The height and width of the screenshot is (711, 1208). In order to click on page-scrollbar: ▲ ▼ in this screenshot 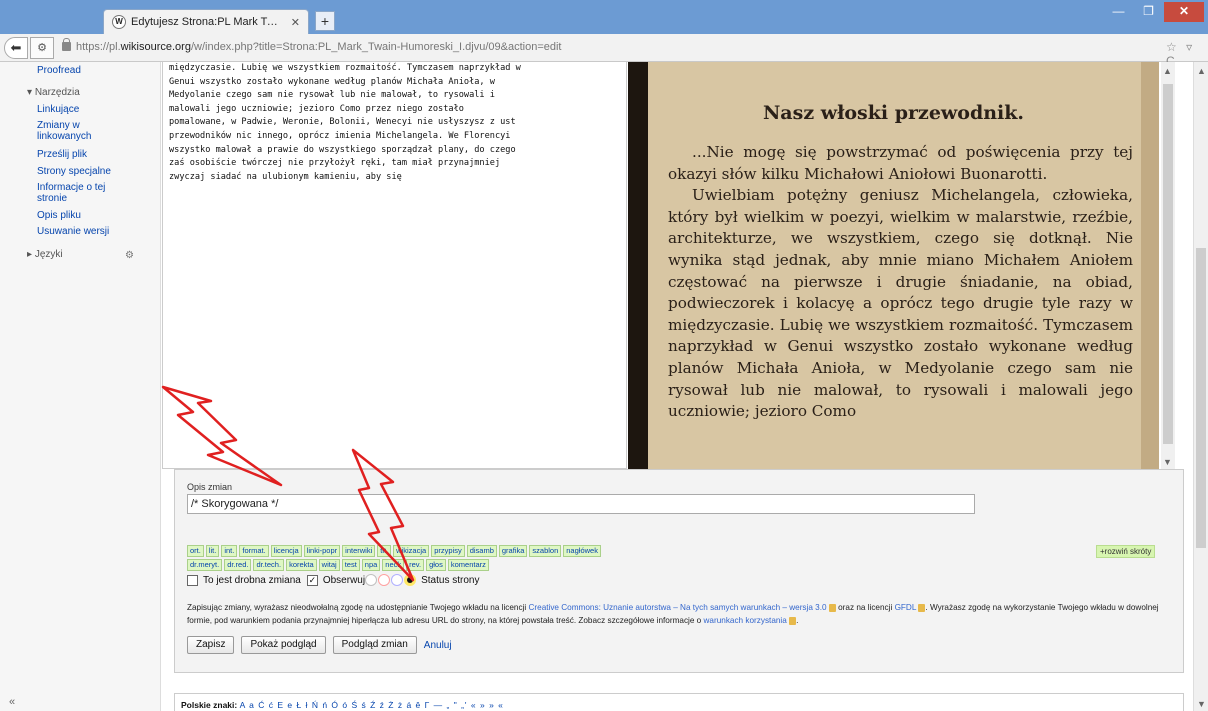, I will do `click(1200, 386)`.